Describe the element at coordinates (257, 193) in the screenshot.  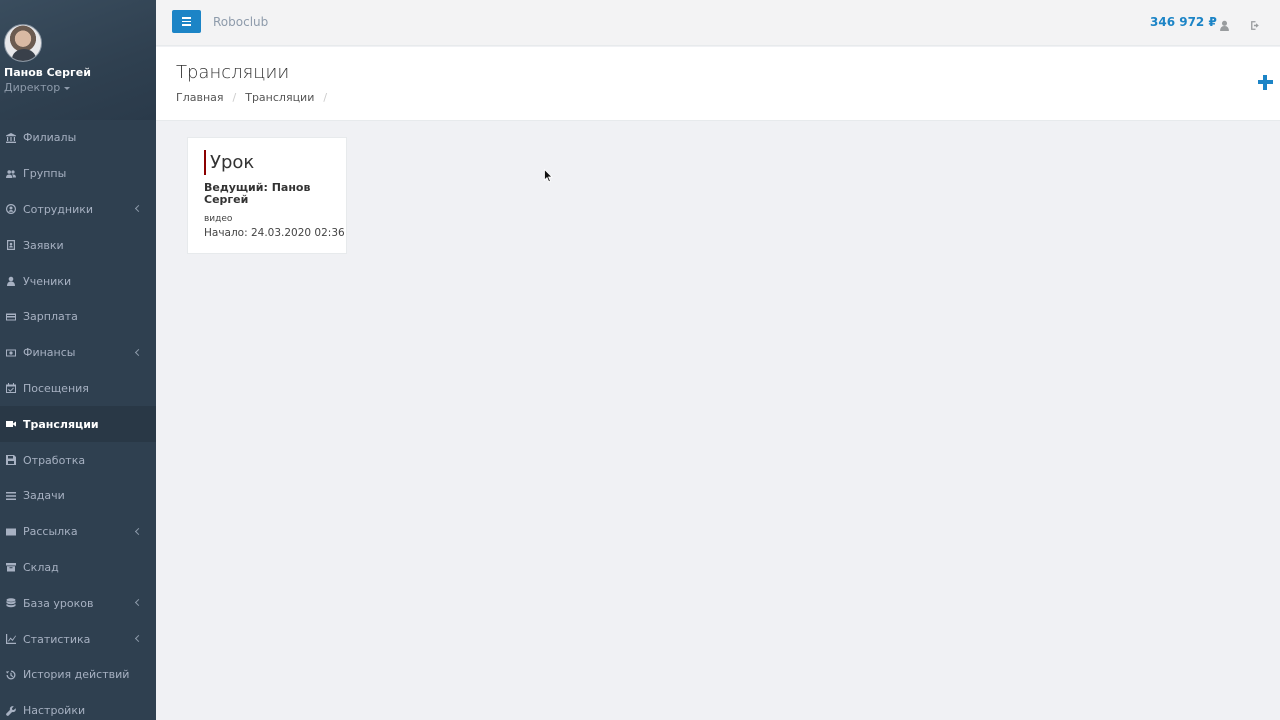
I see `broadcast-host: Ведущий: Панов Сергей` at that location.